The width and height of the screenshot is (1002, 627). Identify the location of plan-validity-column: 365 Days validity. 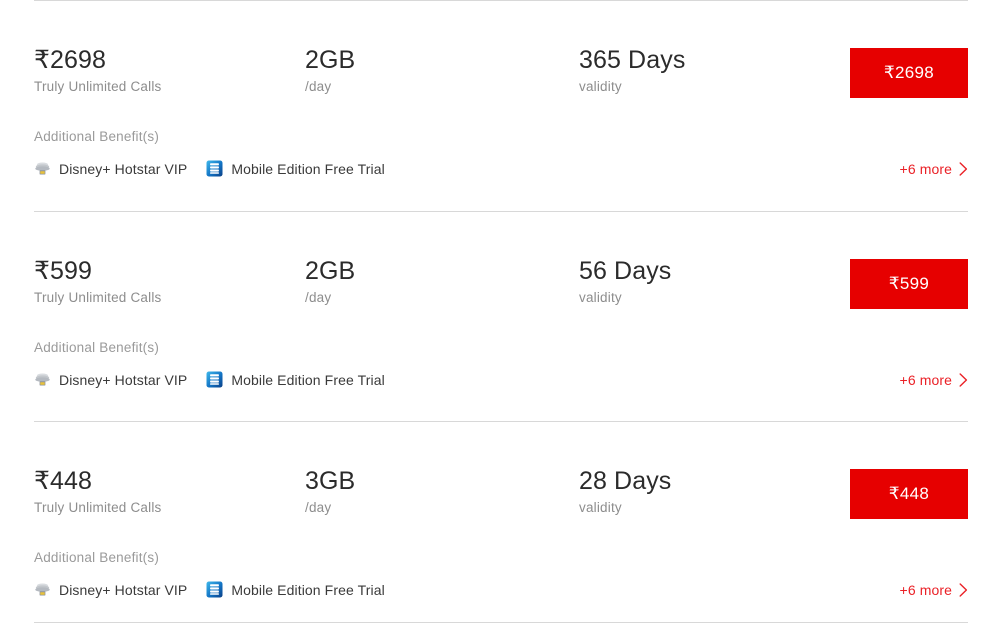
(632, 70).